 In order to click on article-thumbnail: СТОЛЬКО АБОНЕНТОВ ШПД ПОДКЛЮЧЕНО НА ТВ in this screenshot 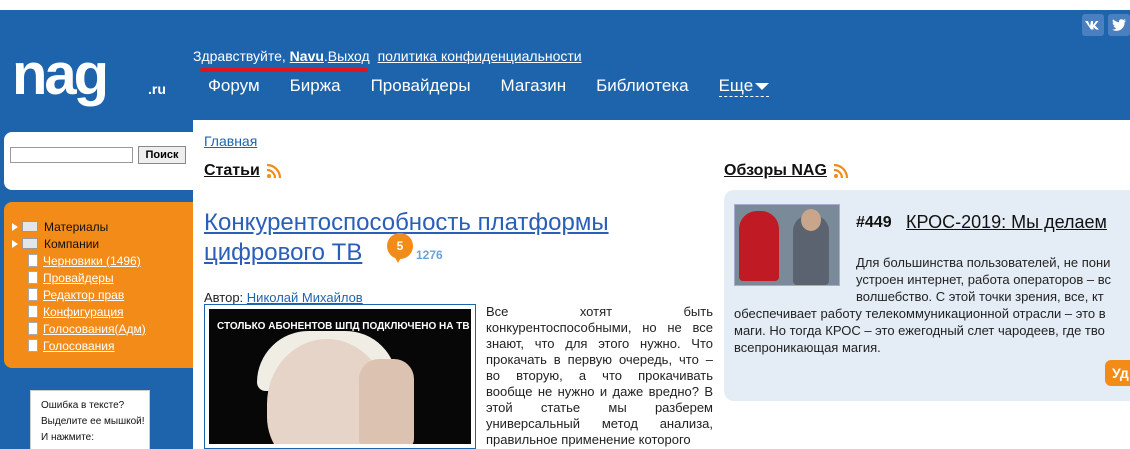, I will do `click(340, 376)`.